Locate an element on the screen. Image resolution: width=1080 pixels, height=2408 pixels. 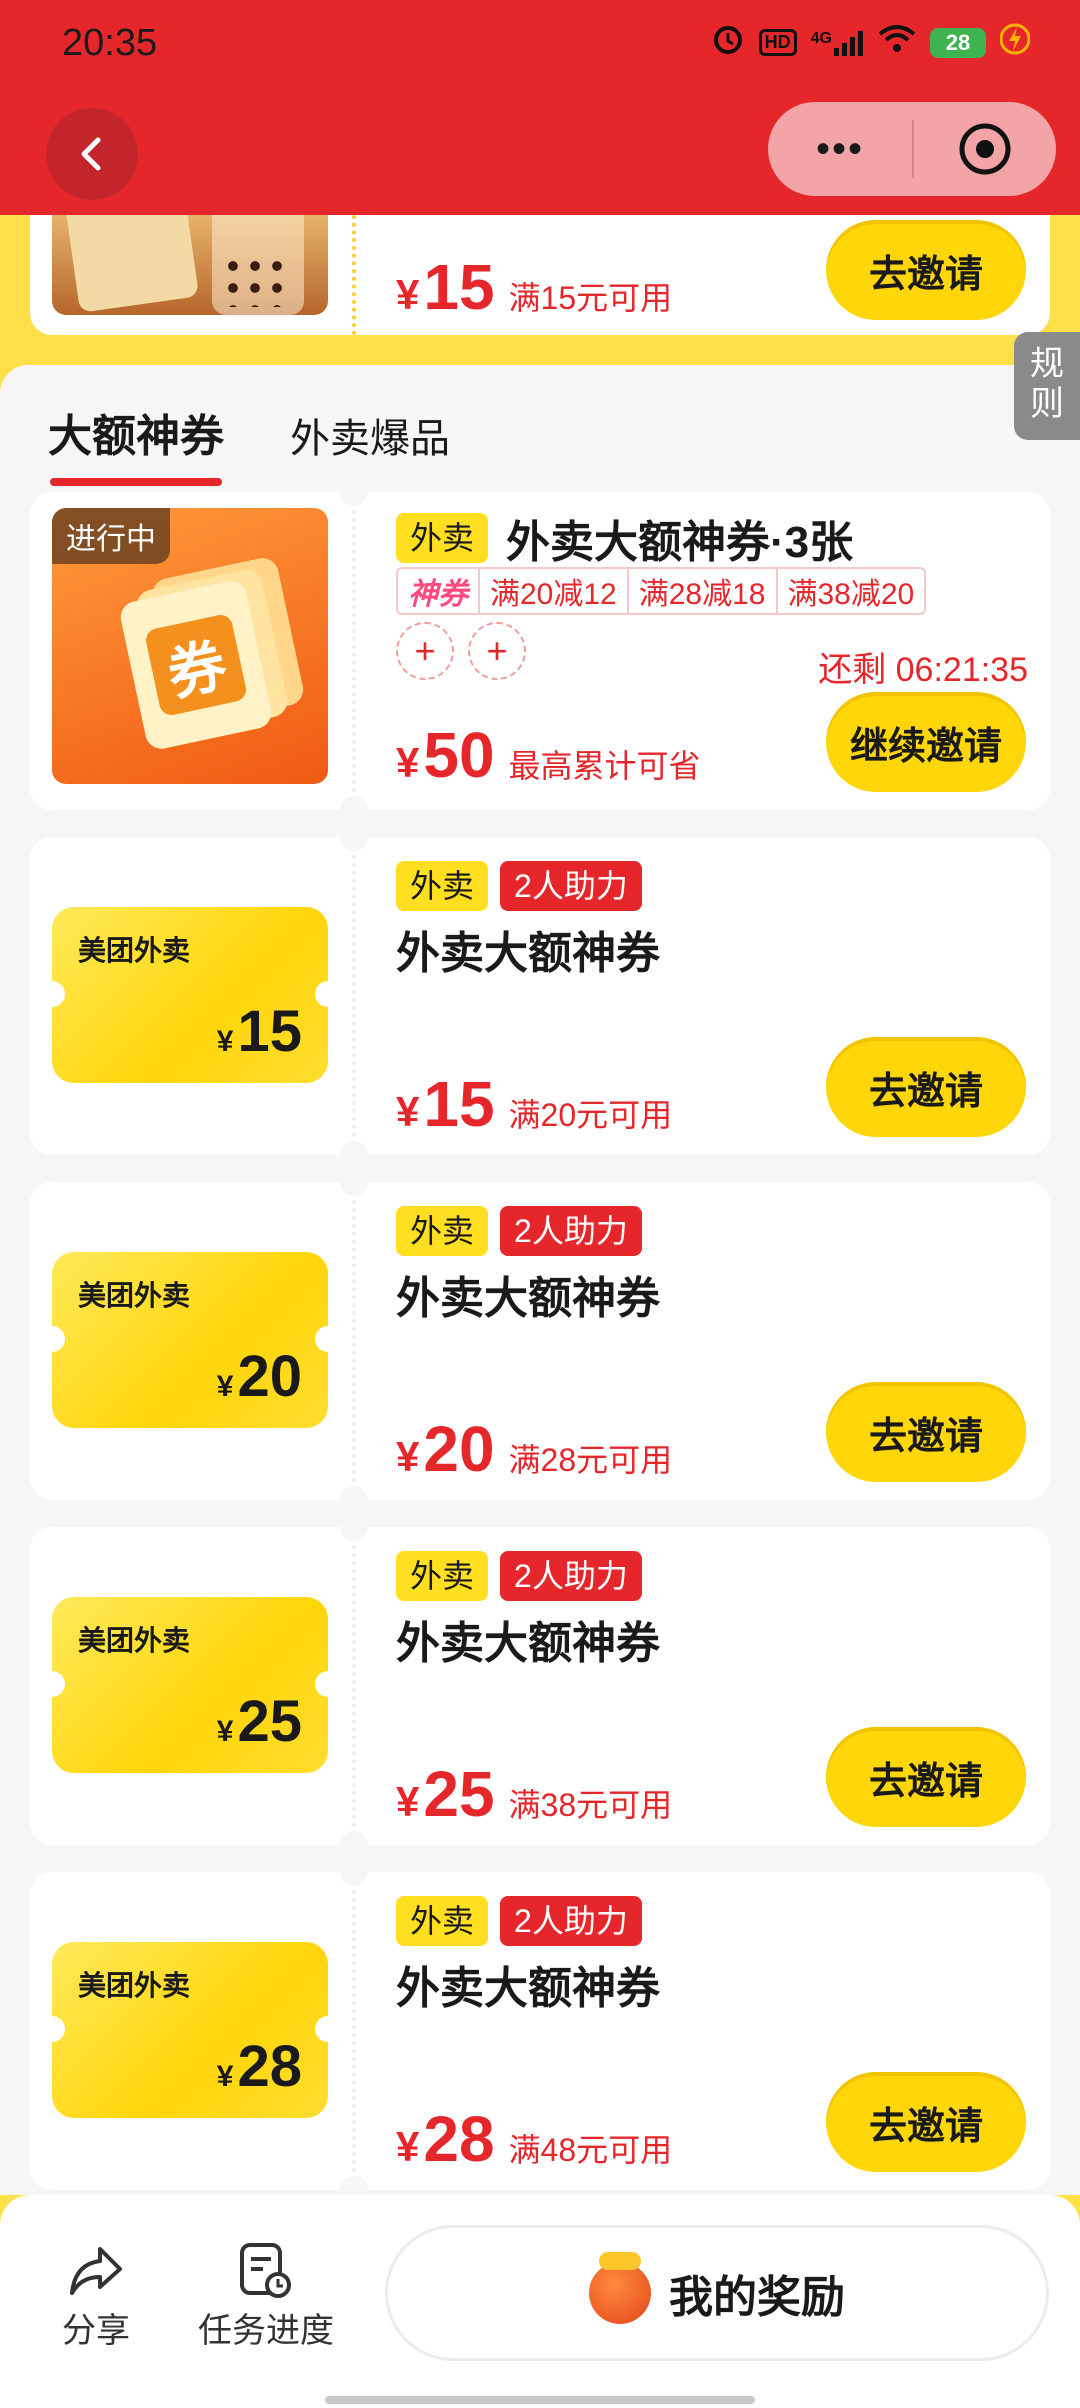
promo-item: 满38减20 is located at coordinates (850, 591).